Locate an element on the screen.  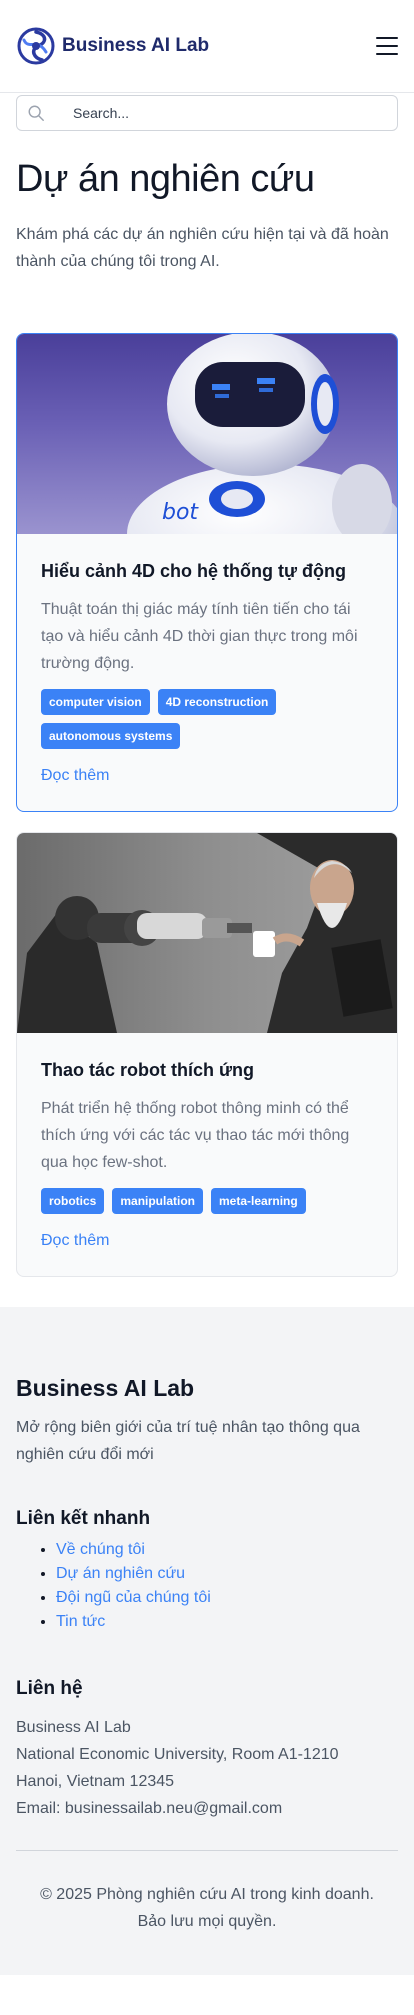
project-title: Thao tác robot thích ứng is located at coordinates (148, 1069).